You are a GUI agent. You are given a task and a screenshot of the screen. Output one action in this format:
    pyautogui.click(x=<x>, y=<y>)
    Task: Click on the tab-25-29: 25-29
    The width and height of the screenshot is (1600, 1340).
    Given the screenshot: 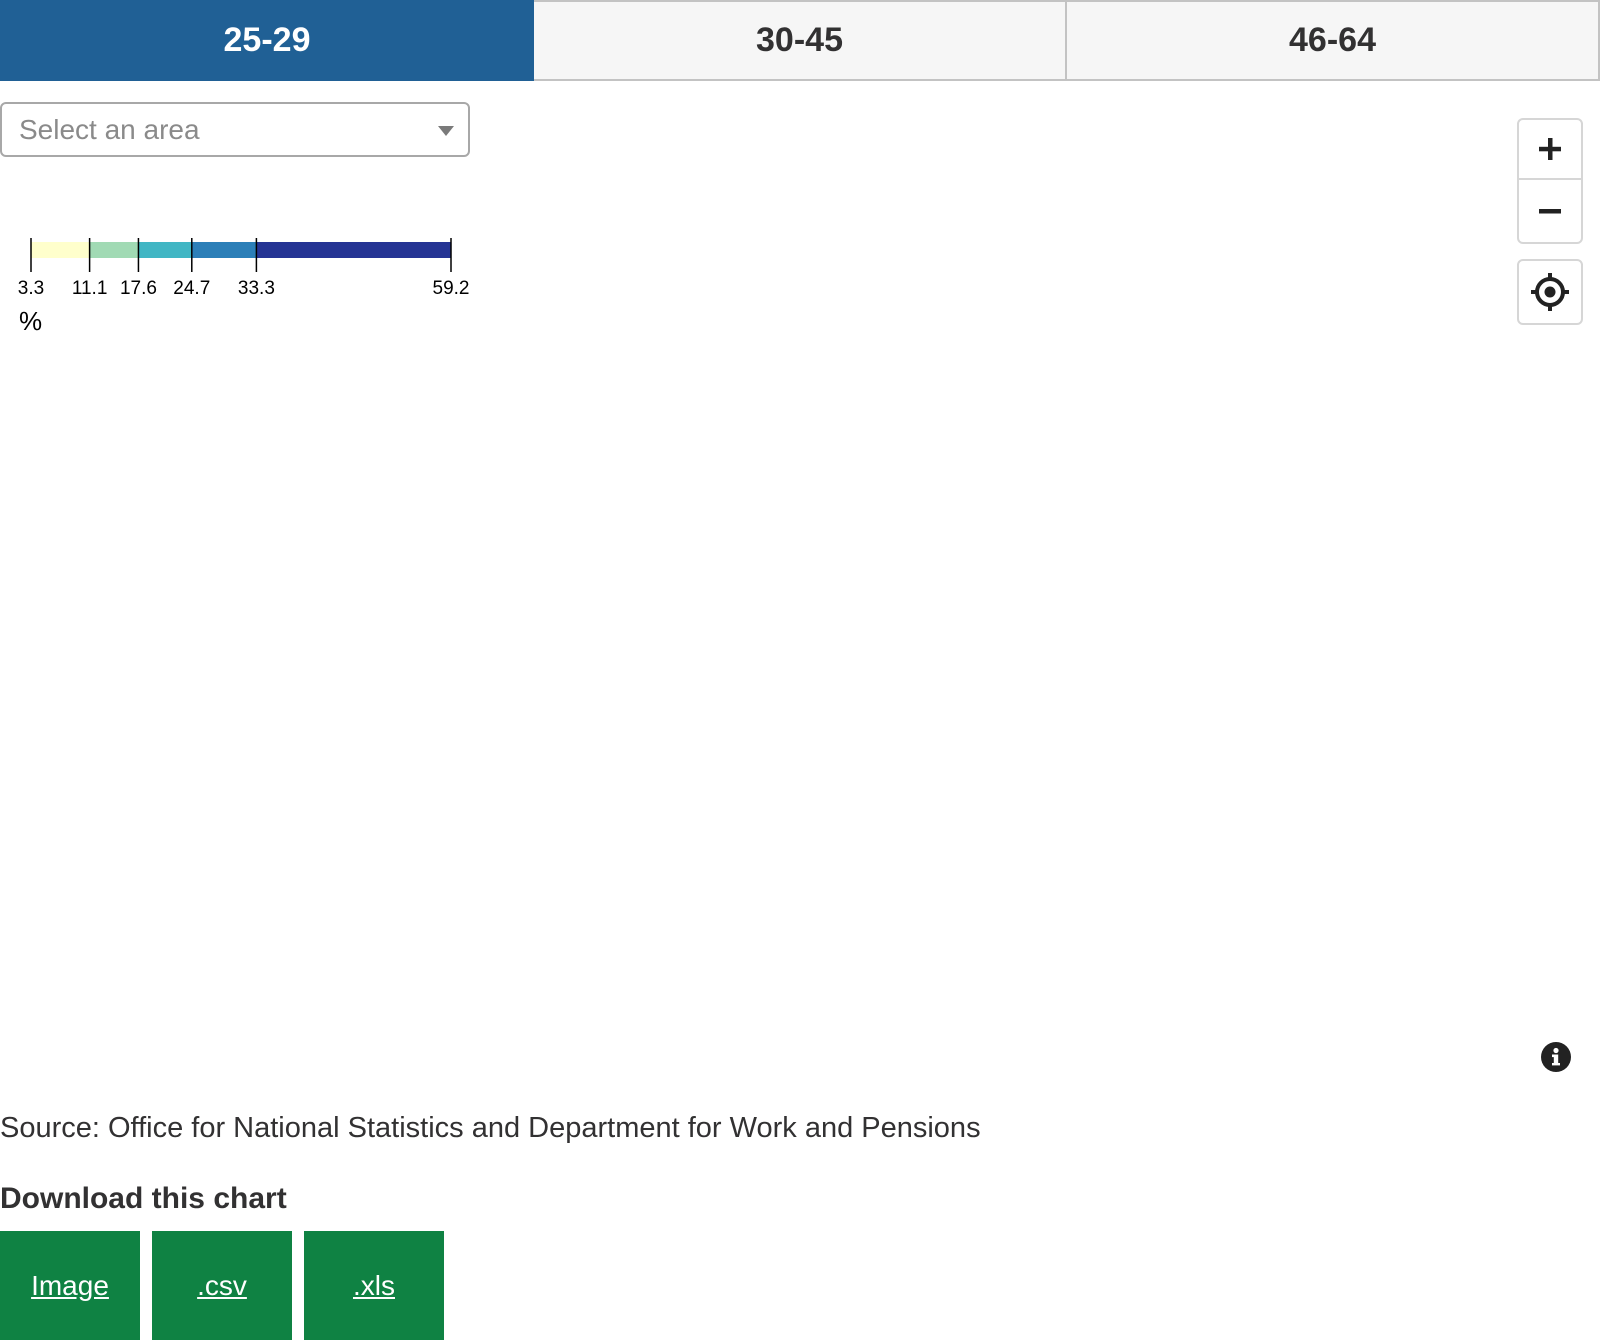 What is the action you would take?
    pyautogui.click(x=267, y=40)
    